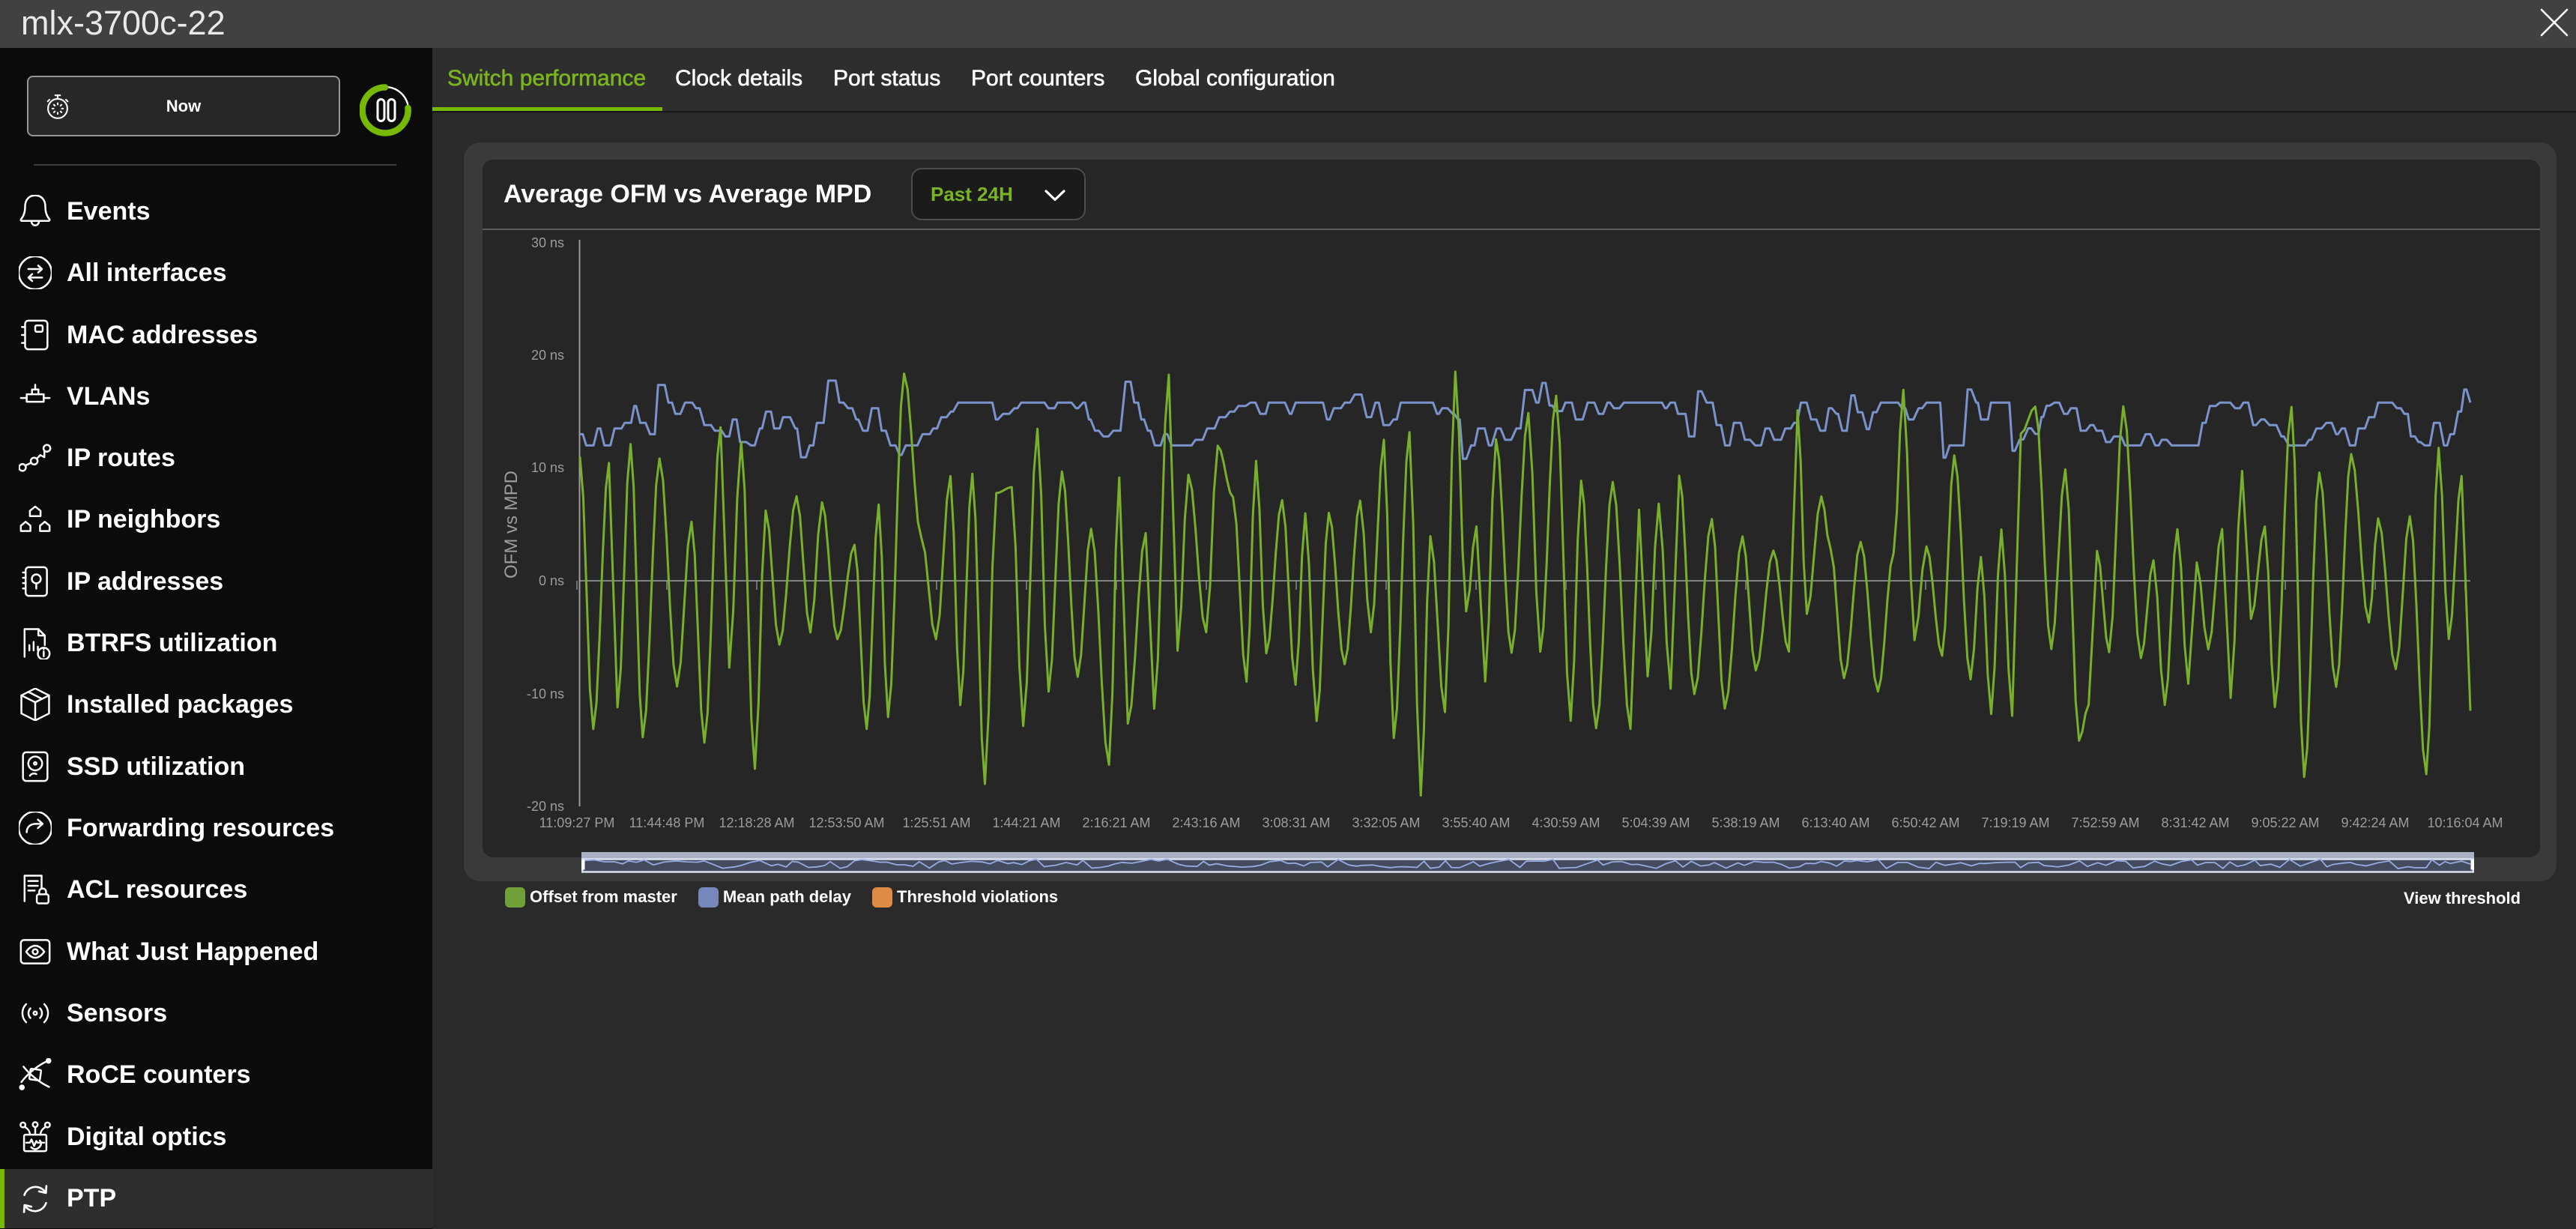 The height and width of the screenshot is (1229, 2576). I want to click on svg-text: 3:08:31 AM, so click(1296, 822).